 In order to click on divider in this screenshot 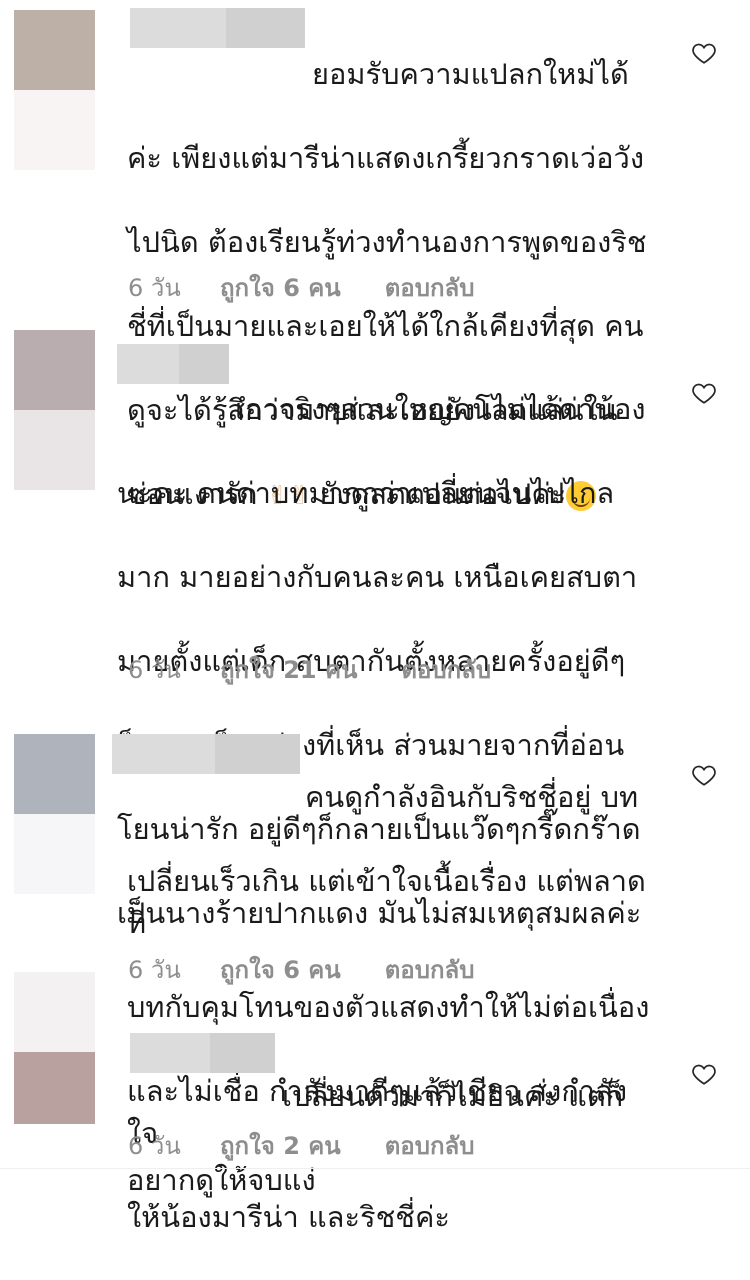, I will do `click(375, 1168)`.